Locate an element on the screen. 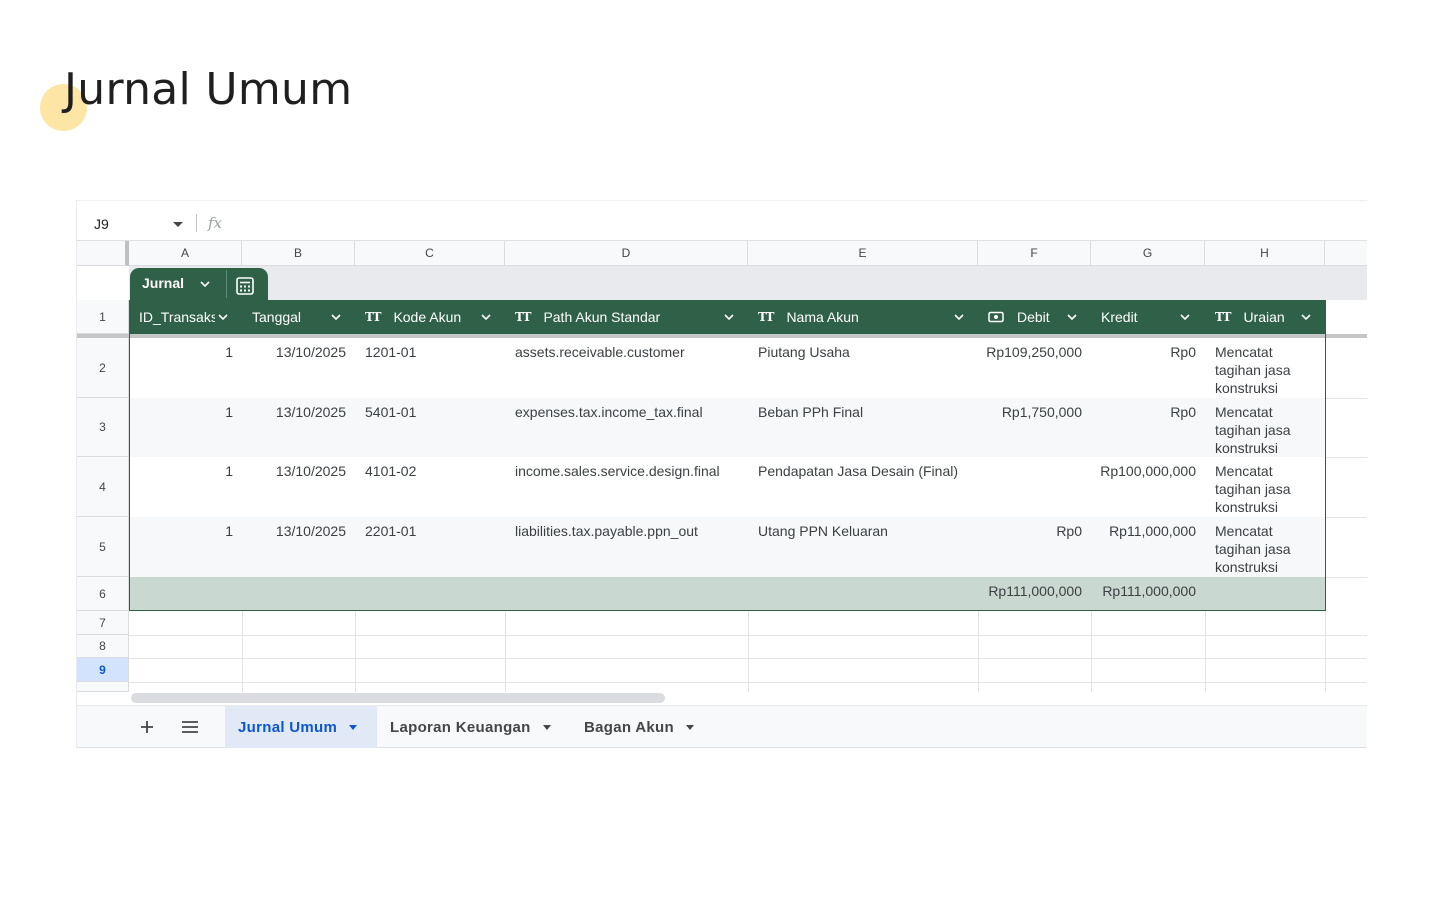 The image size is (1440, 900). sheet-tab-3: Bagan Akun is located at coordinates (641, 727).